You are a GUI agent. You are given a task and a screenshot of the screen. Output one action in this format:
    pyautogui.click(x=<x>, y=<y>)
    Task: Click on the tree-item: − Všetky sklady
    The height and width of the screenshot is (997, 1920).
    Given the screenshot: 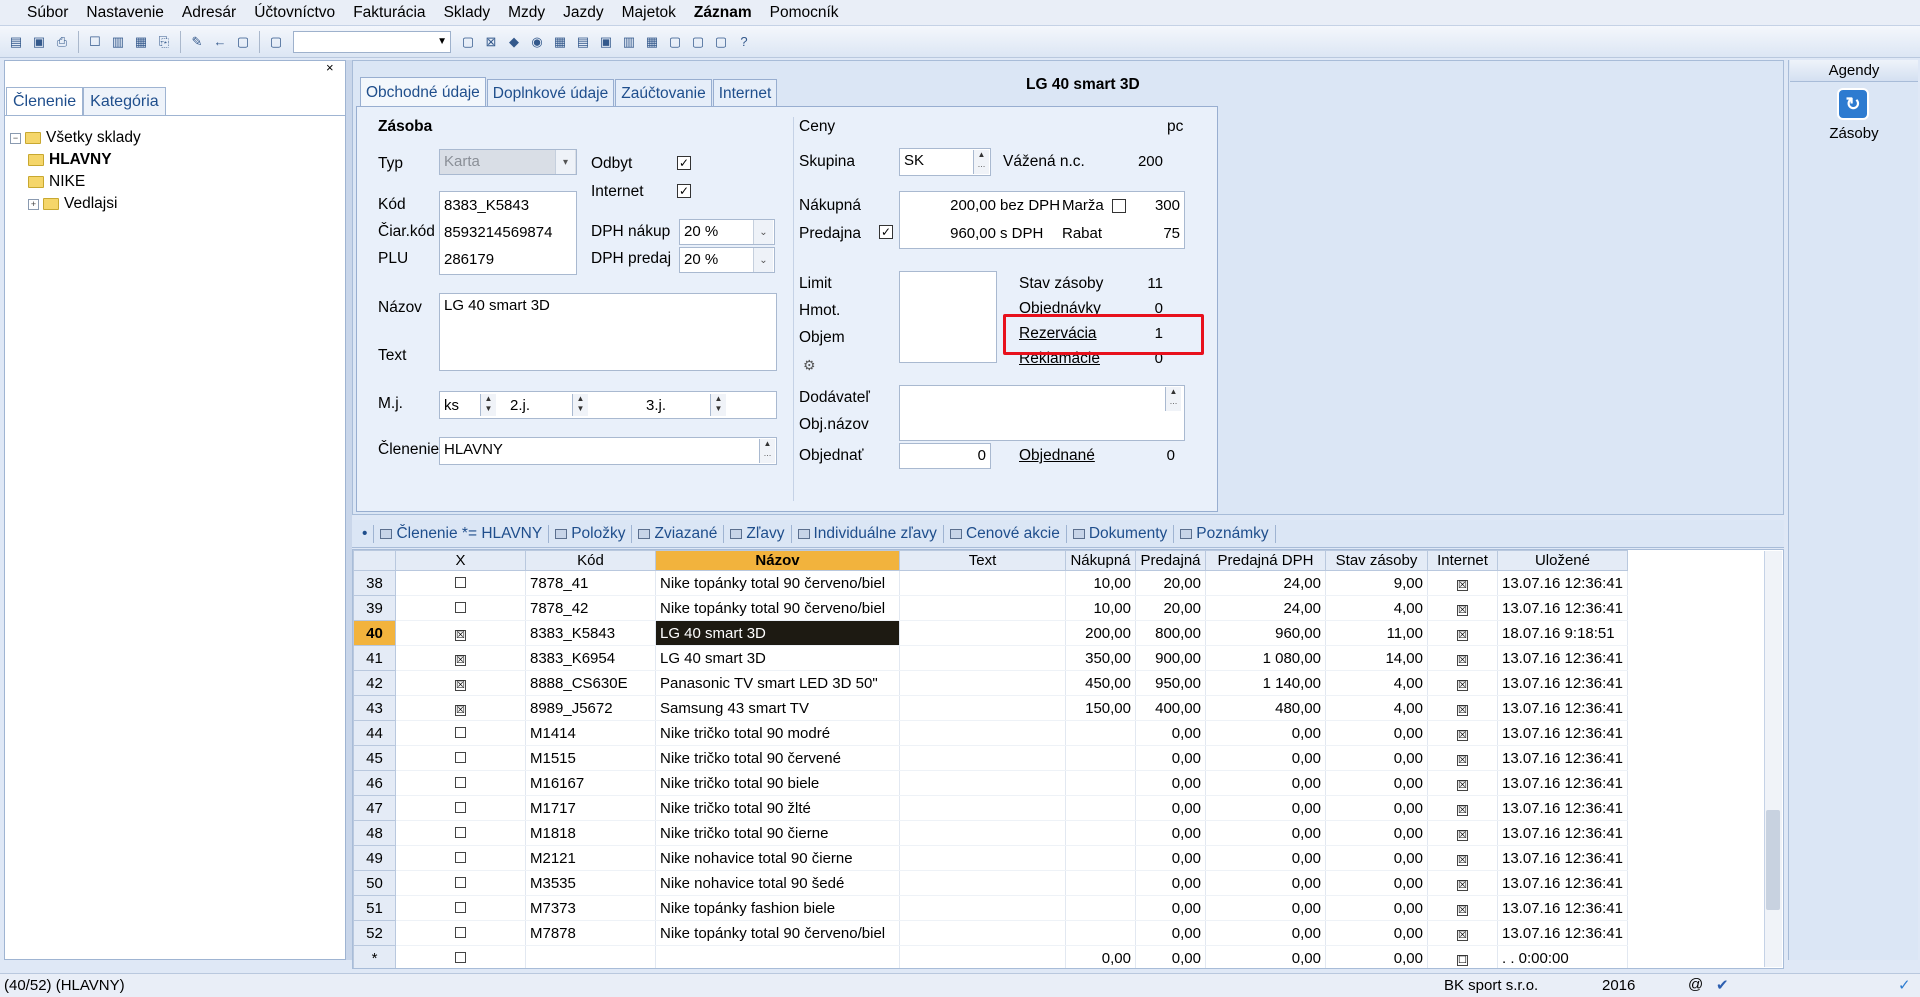 What is the action you would take?
    pyautogui.click(x=170, y=138)
    